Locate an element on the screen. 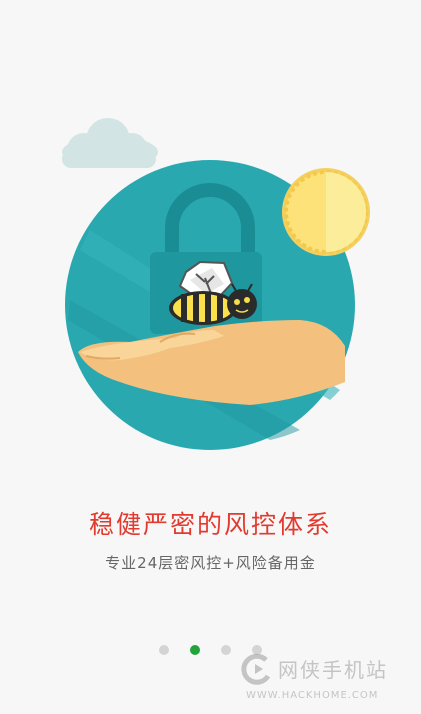  cloud-icon is located at coordinates (110, 143).